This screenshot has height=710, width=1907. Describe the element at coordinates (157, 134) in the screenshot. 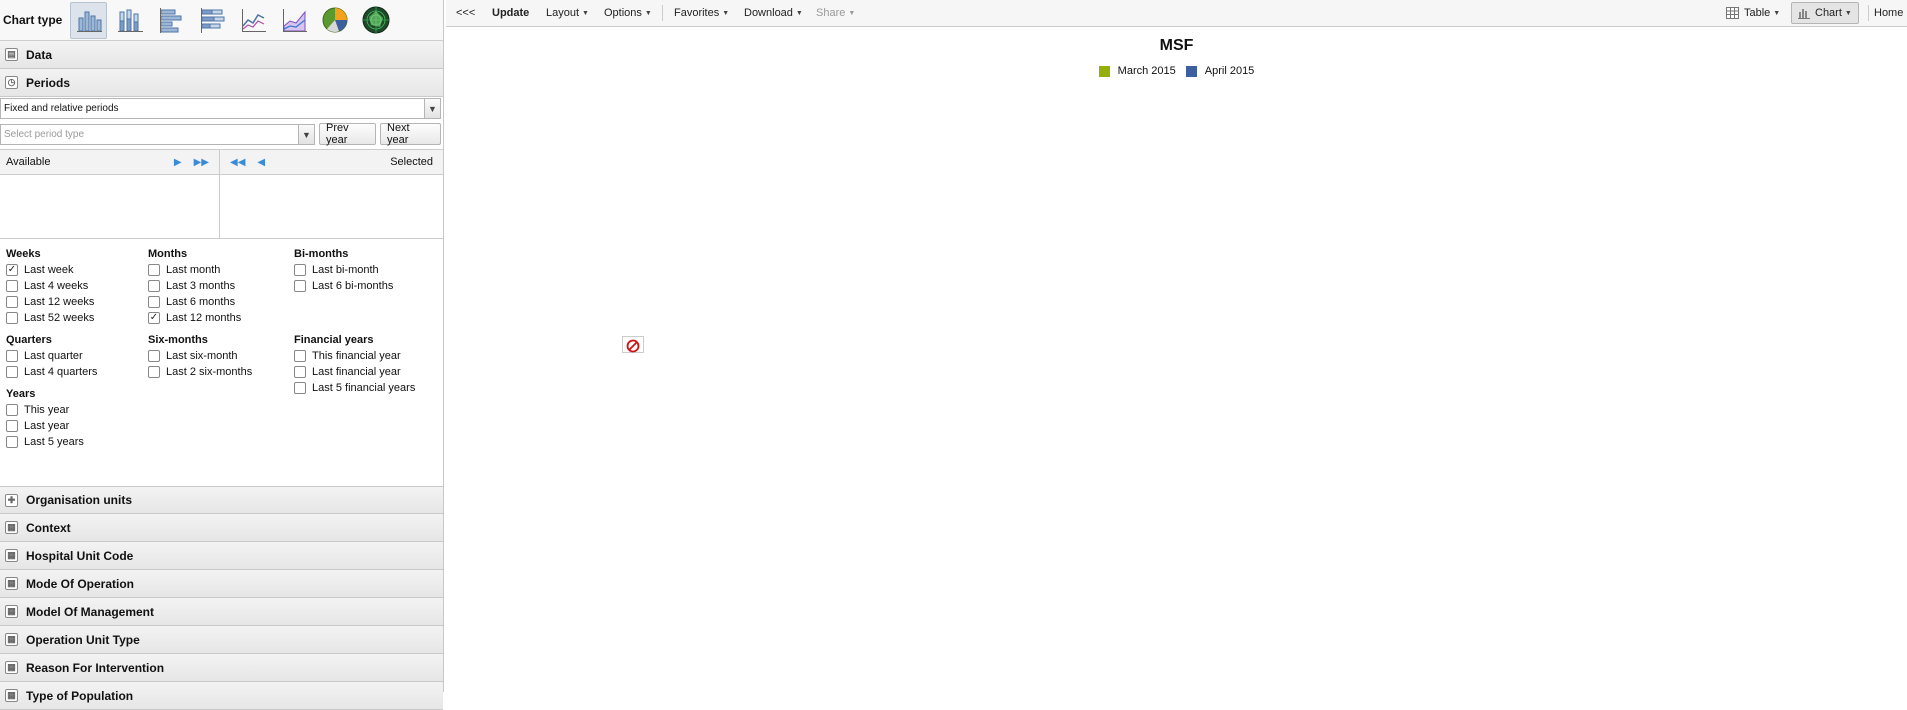

I see `period-type-select: Select period type ▼` at that location.